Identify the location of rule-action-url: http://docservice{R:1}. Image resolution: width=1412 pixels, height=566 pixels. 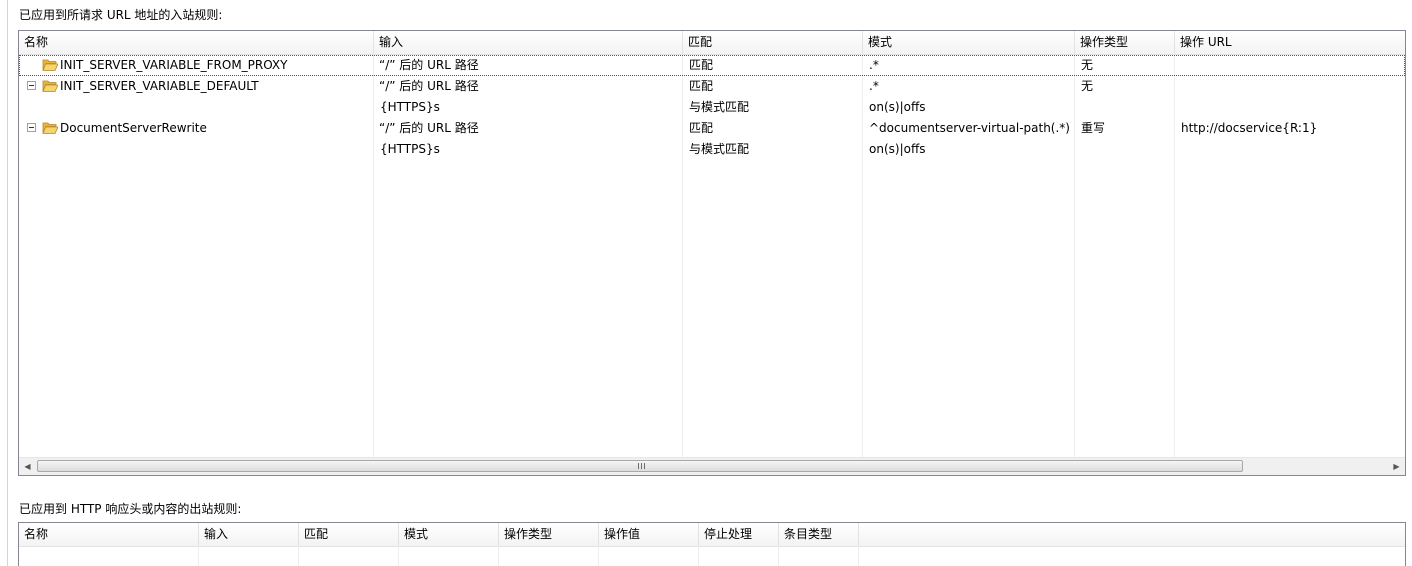
(1249, 128).